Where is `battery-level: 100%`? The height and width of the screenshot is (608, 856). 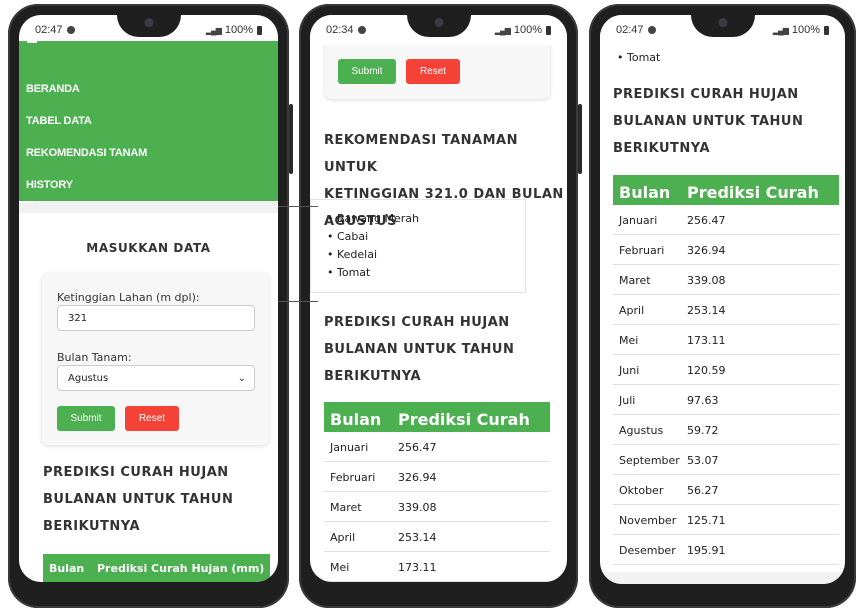 battery-level: 100% is located at coordinates (805, 30).